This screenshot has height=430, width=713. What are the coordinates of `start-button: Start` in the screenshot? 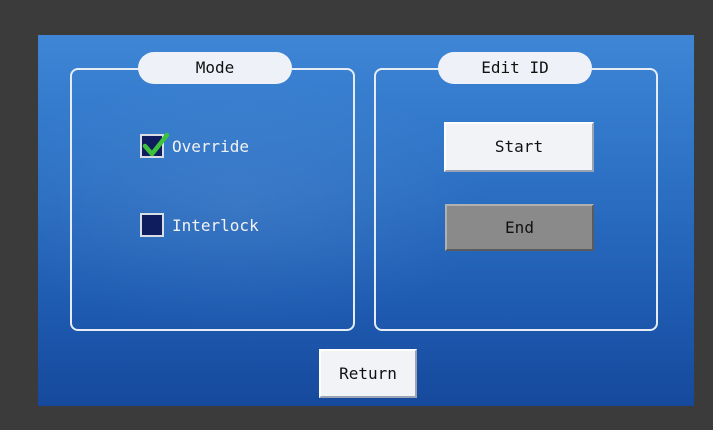 It's located at (519, 147).